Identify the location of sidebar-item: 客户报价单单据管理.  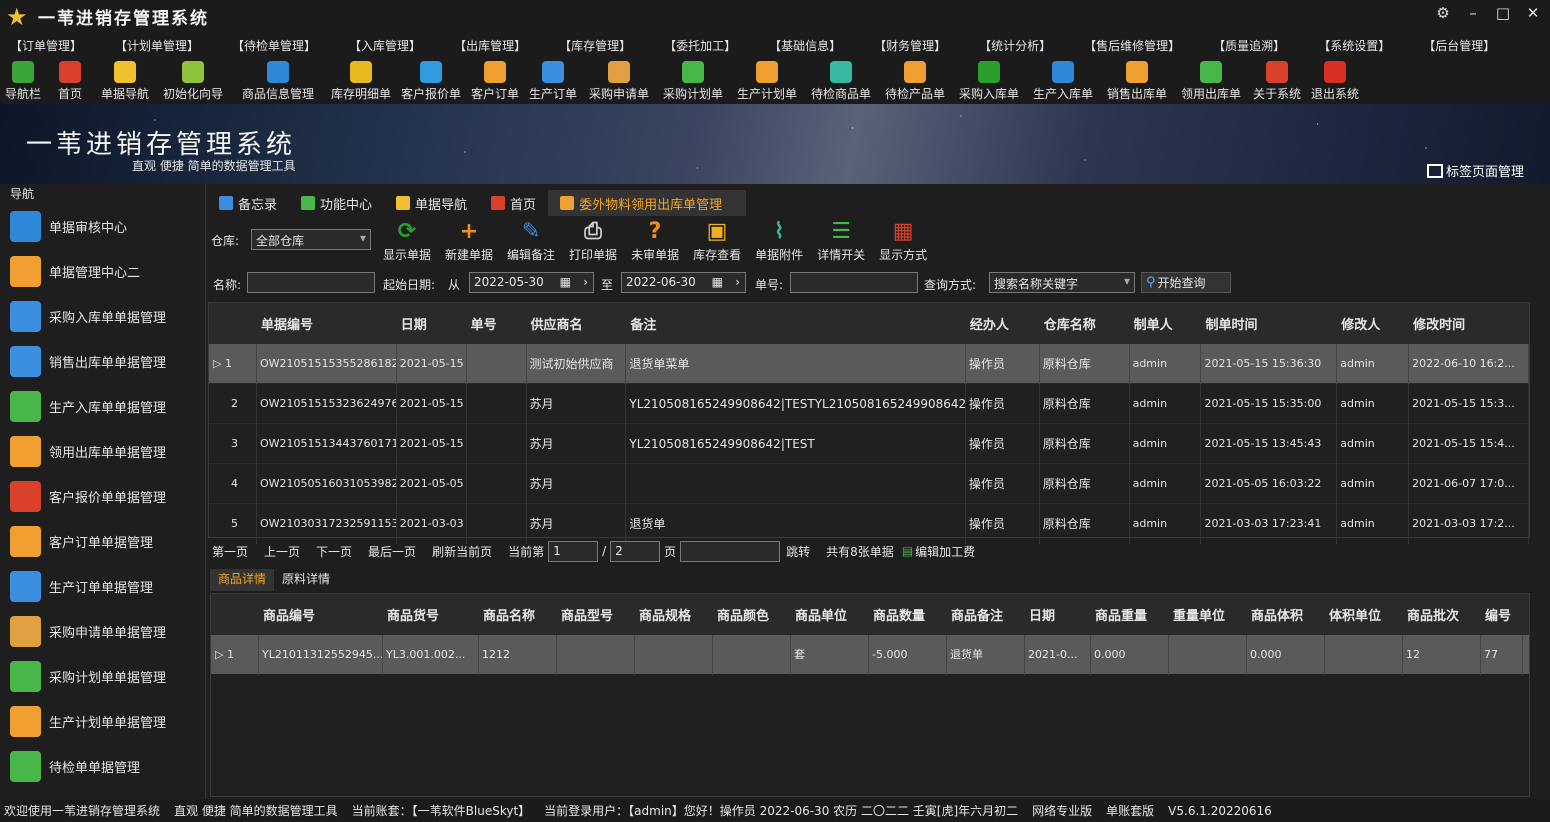
(102, 496).